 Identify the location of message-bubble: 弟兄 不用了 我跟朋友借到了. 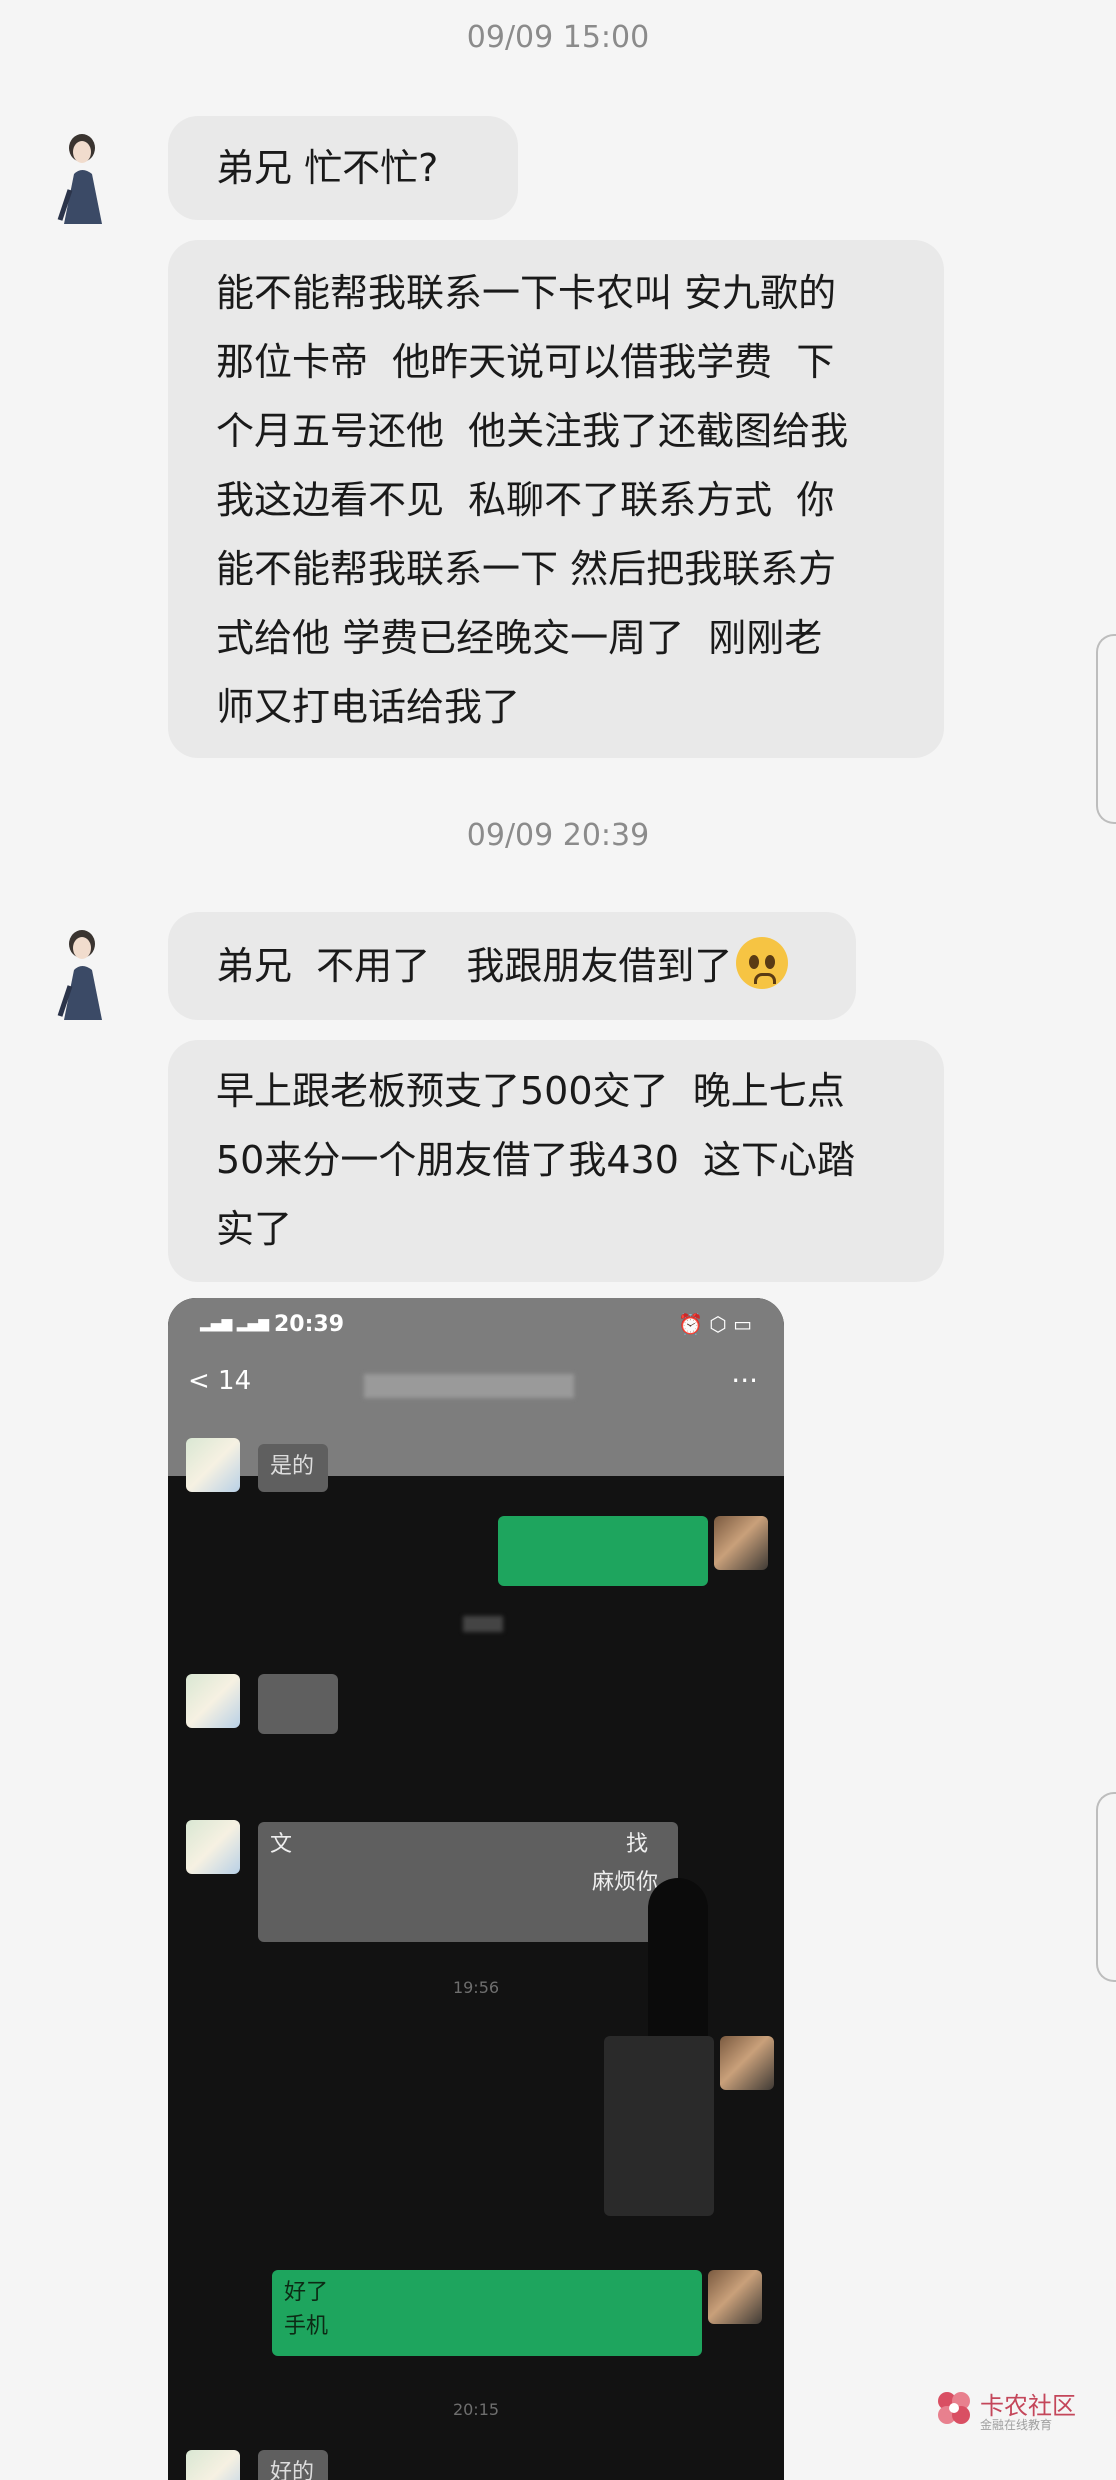
(512, 966).